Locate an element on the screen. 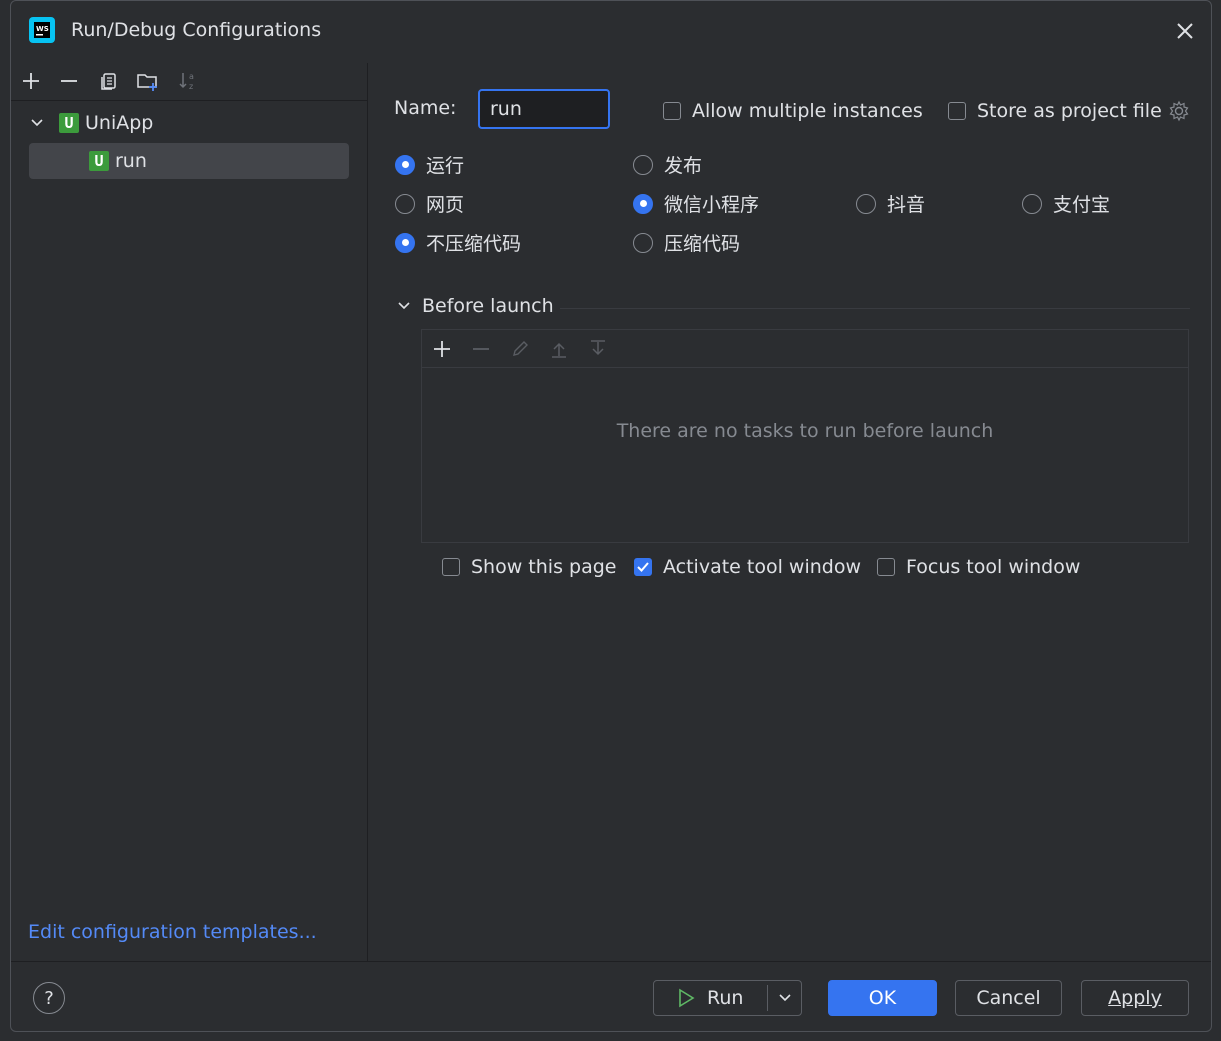 The height and width of the screenshot is (1041, 1221). pencil-icon is located at coordinates (520, 348).